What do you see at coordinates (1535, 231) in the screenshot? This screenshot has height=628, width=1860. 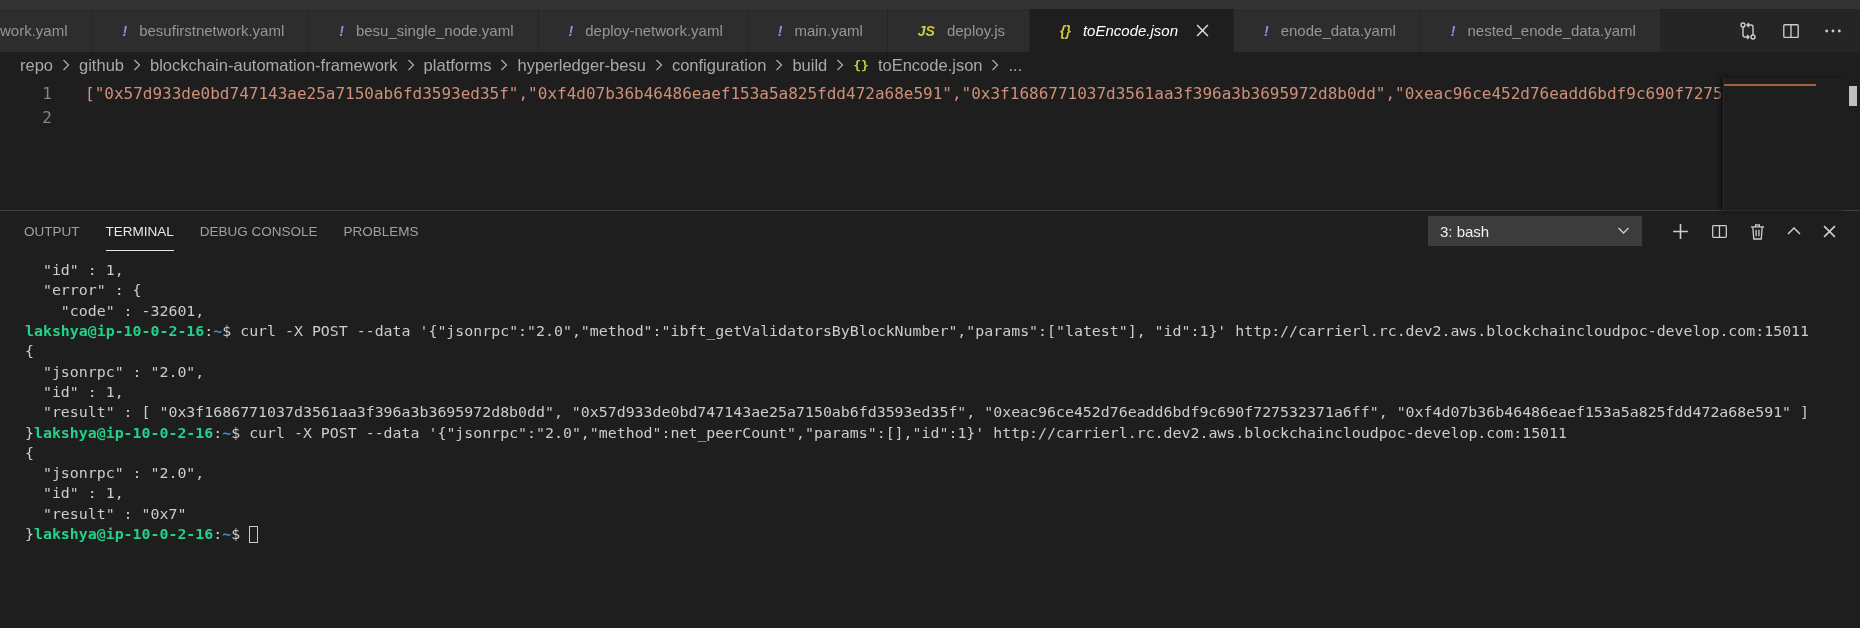 I see `terminal-select: 3: bash` at bounding box center [1535, 231].